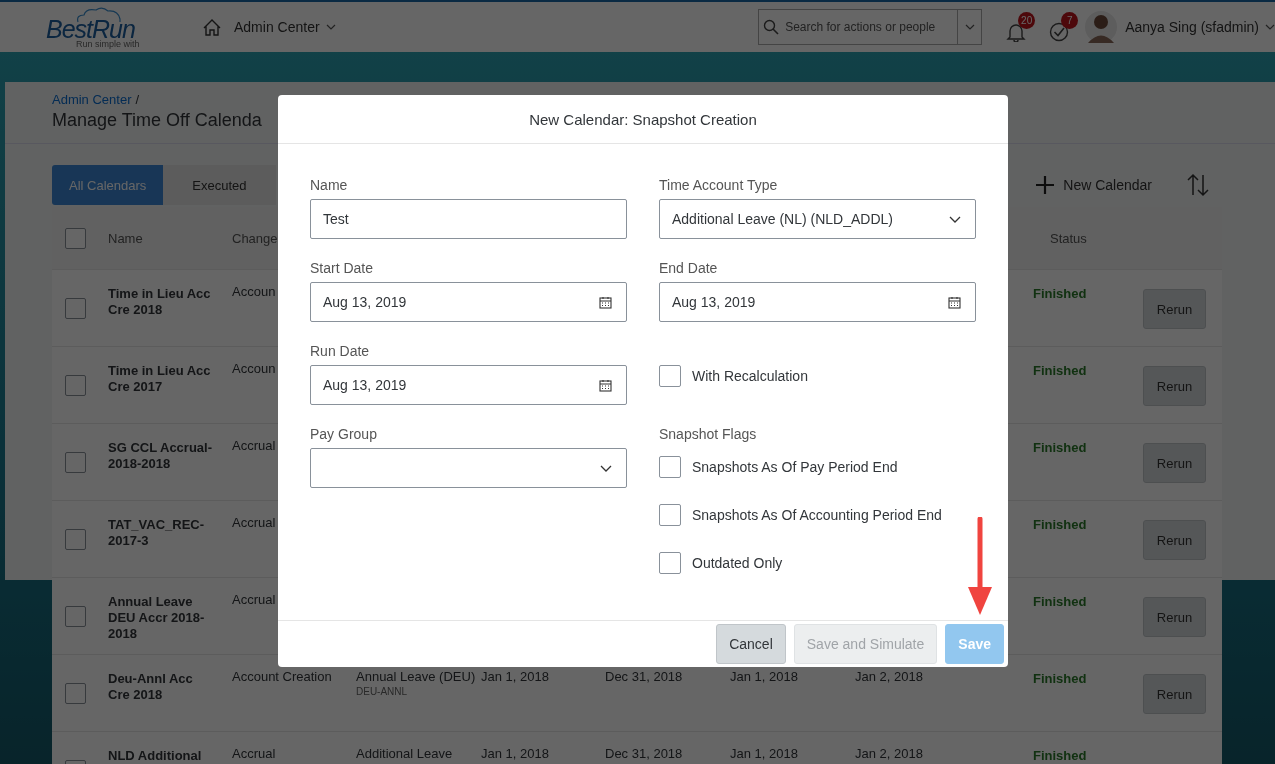 The width and height of the screenshot is (1275, 764). I want to click on table-cell: Annual Leave (DEU), so click(416, 677).